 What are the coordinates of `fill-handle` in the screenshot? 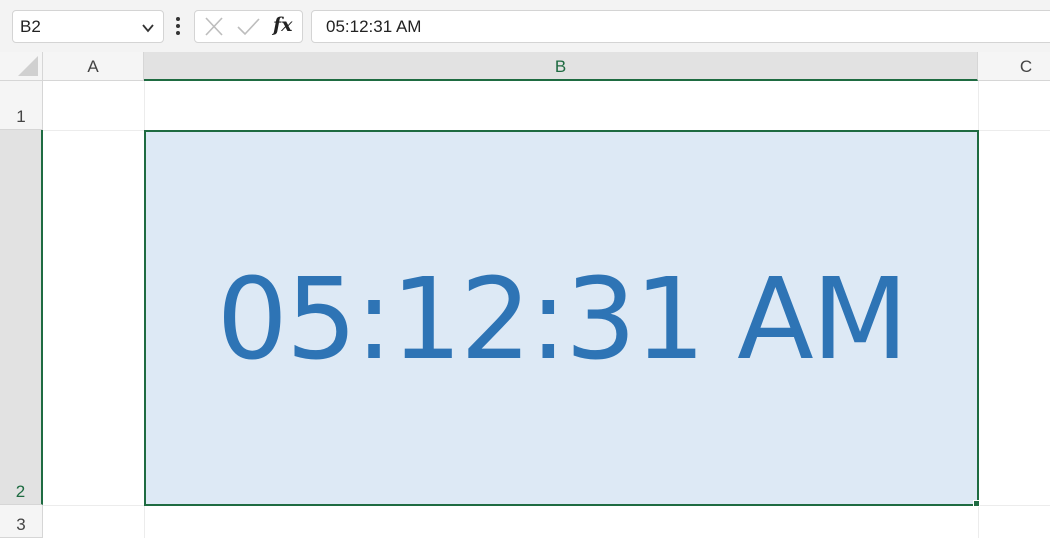 It's located at (976, 503).